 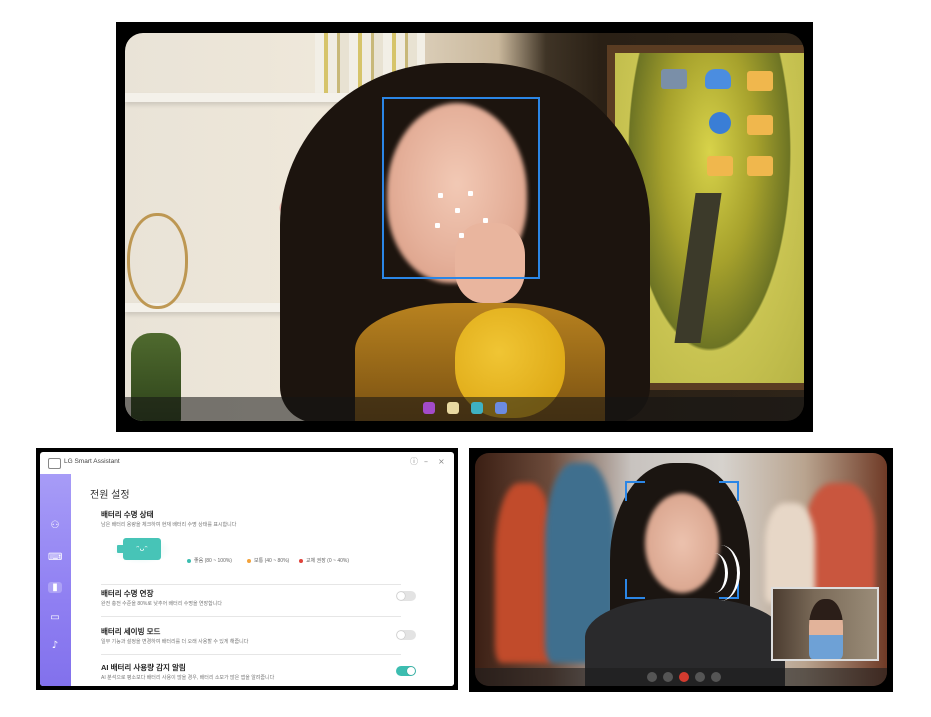 What do you see at coordinates (461, 188) in the screenshot?
I see `face-detection-box` at bounding box center [461, 188].